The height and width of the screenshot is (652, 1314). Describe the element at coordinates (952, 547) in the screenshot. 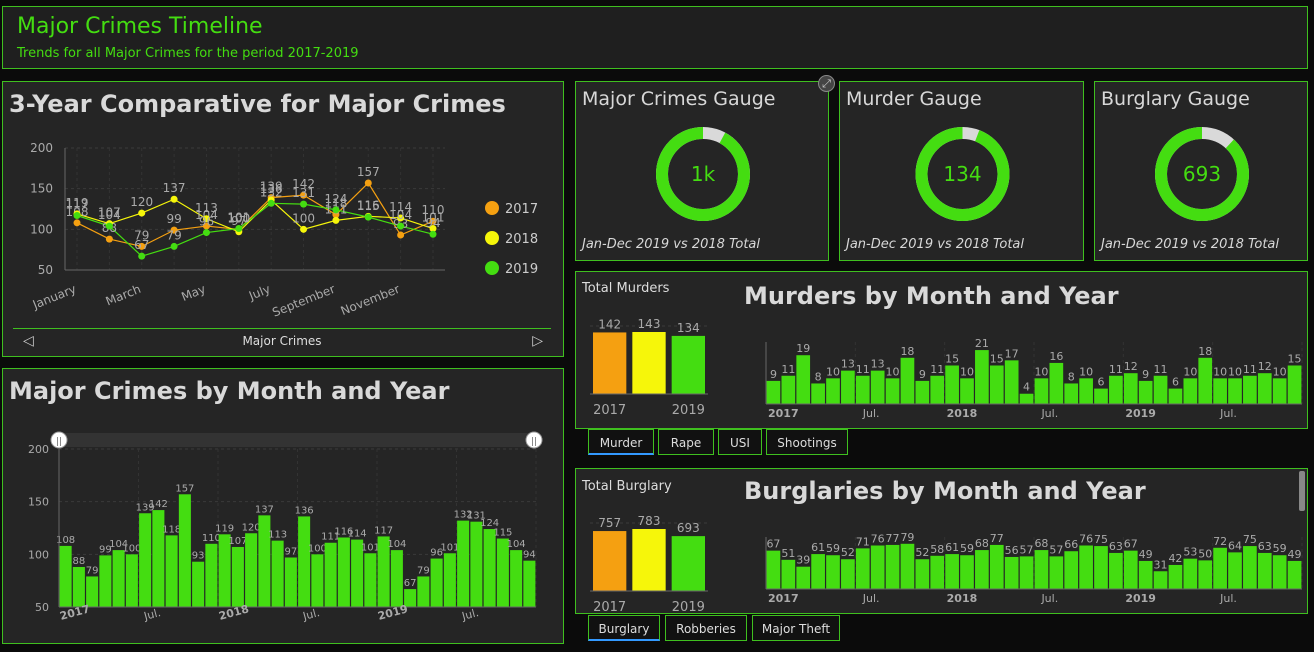

I see `data-label: 61` at that location.